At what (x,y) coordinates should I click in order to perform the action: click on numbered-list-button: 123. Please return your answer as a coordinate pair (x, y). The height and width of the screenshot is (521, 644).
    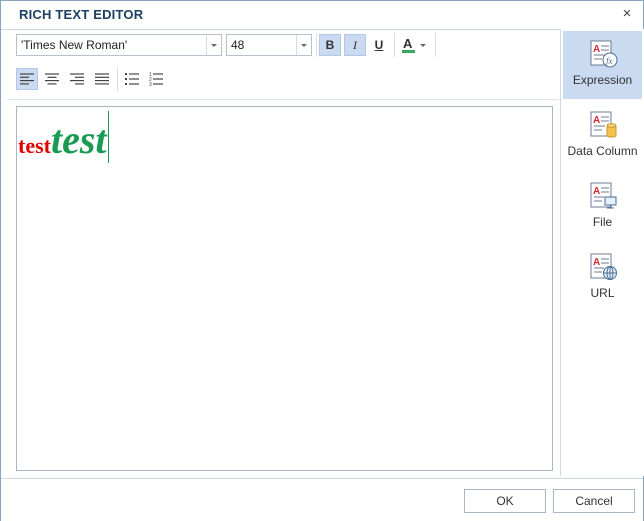
    Looking at the image, I should click on (156, 79).